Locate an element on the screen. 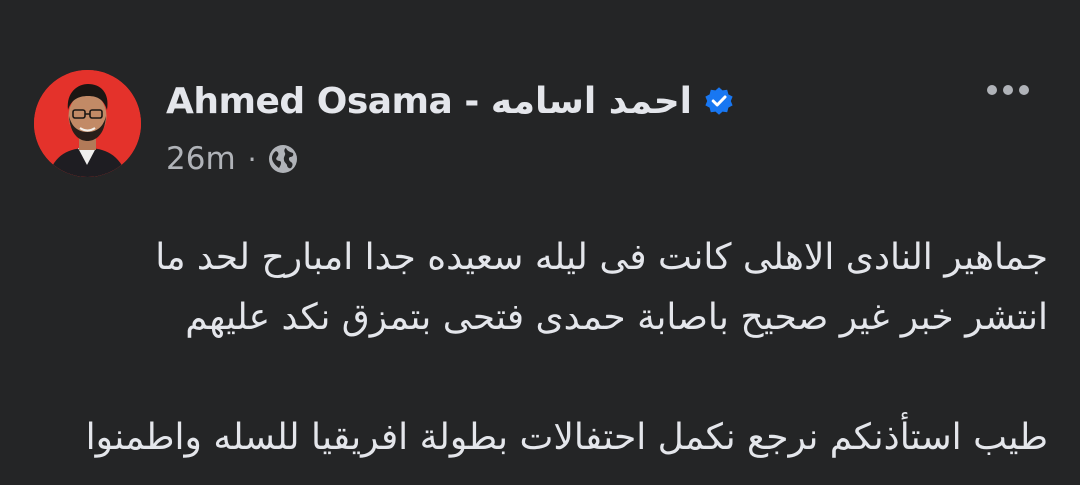 Image resolution: width=1080 pixels, height=485 pixels. post-timestamp: 26m is located at coordinates (201, 159).